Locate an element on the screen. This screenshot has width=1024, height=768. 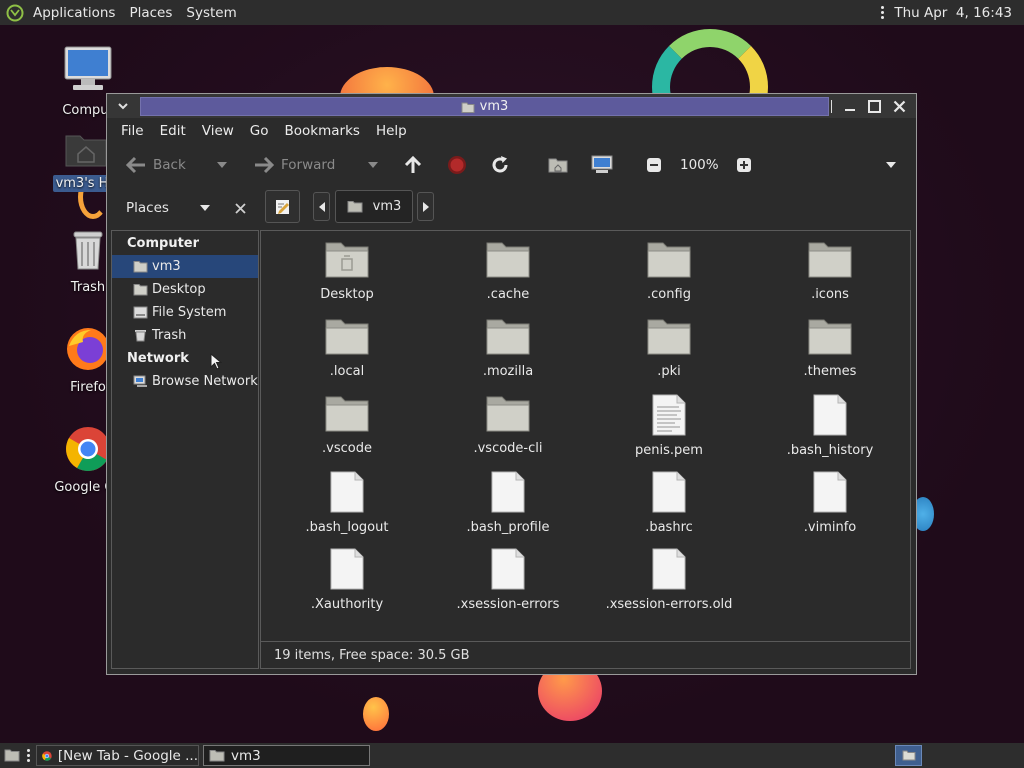
menu-view: View is located at coordinates (218, 131).